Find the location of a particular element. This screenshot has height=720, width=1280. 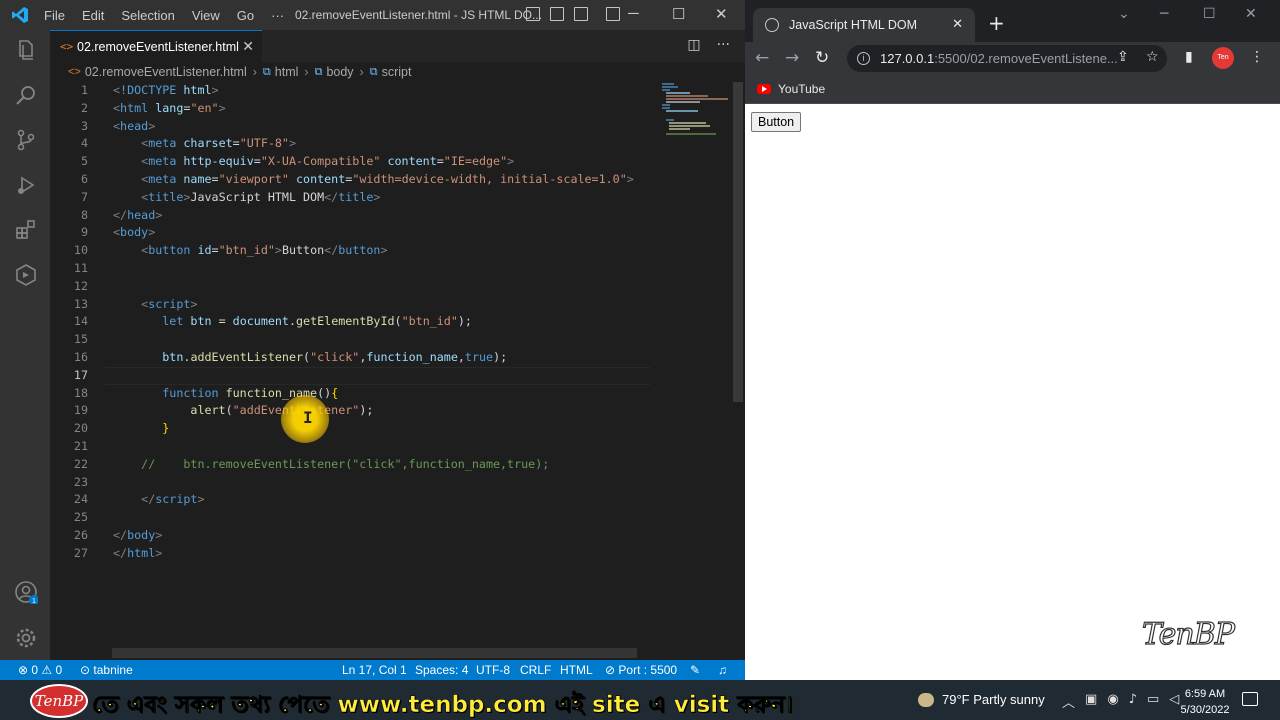

explorer-icon is located at coordinates (26, 50).